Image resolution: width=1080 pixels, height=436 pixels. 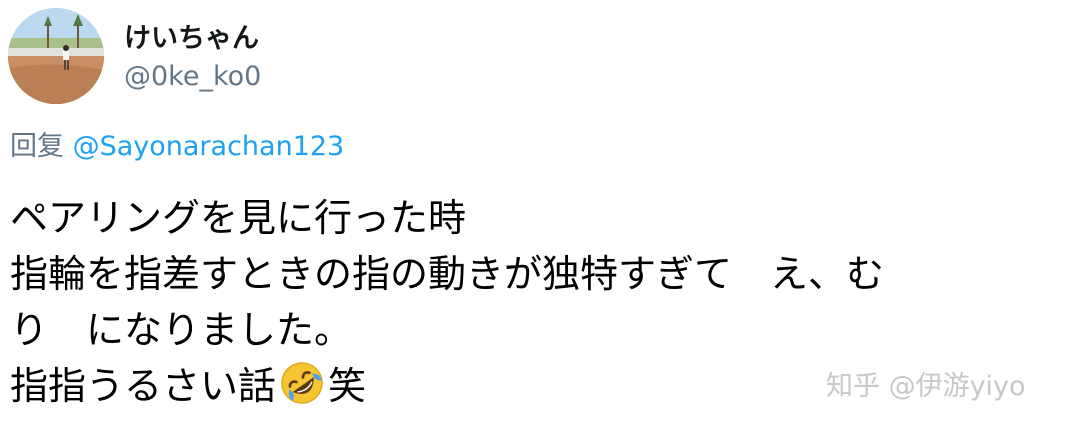 What do you see at coordinates (192, 77) in the screenshot?
I see `author-handle: @0ke_ko0` at bounding box center [192, 77].